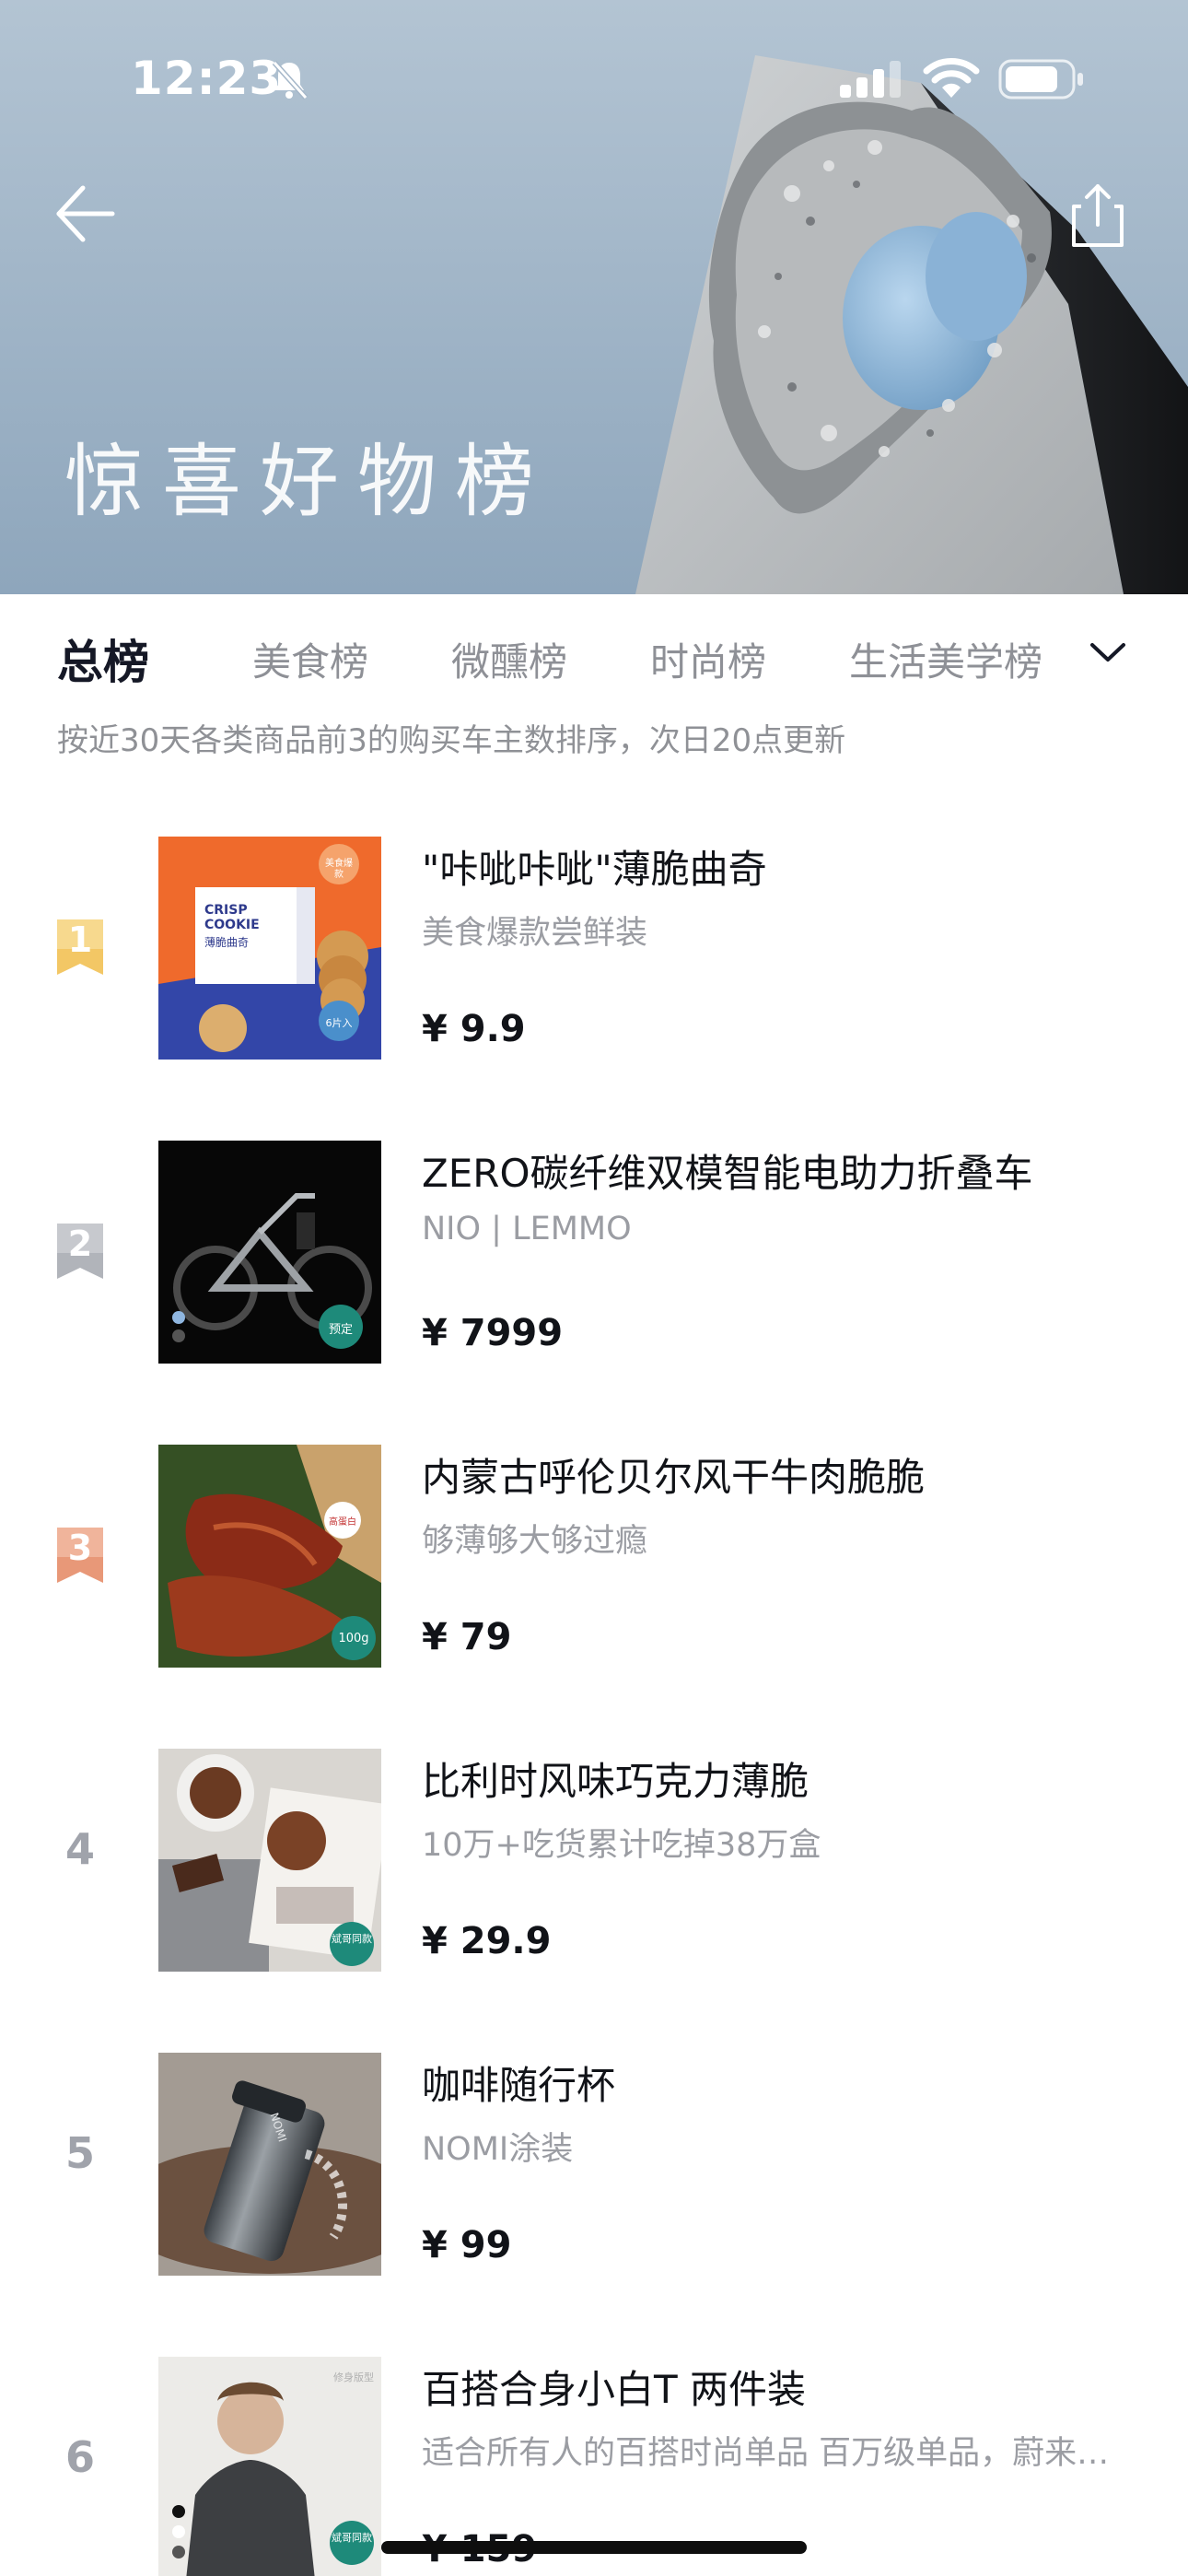  I want to click on product-description: 够薄够大够过瘾, so click(535, 1541).